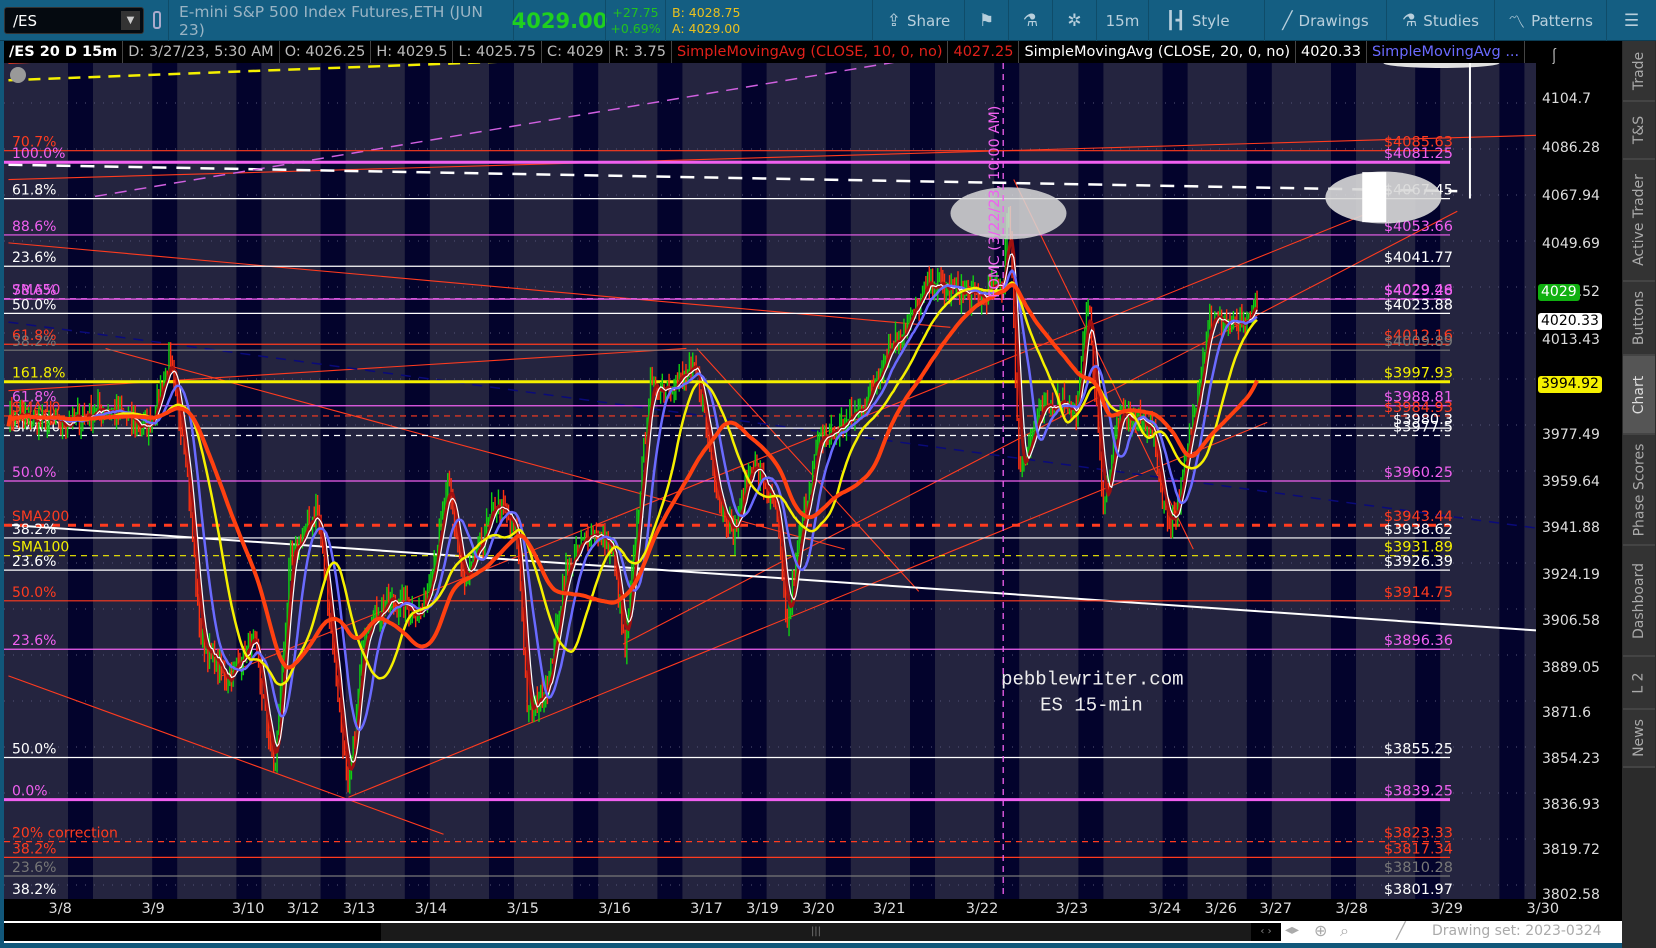  What do you see at coordinates (1571, 804) in the screenshot?
I see `price-tick: 3836.93` at bounding box center [1571, 804].